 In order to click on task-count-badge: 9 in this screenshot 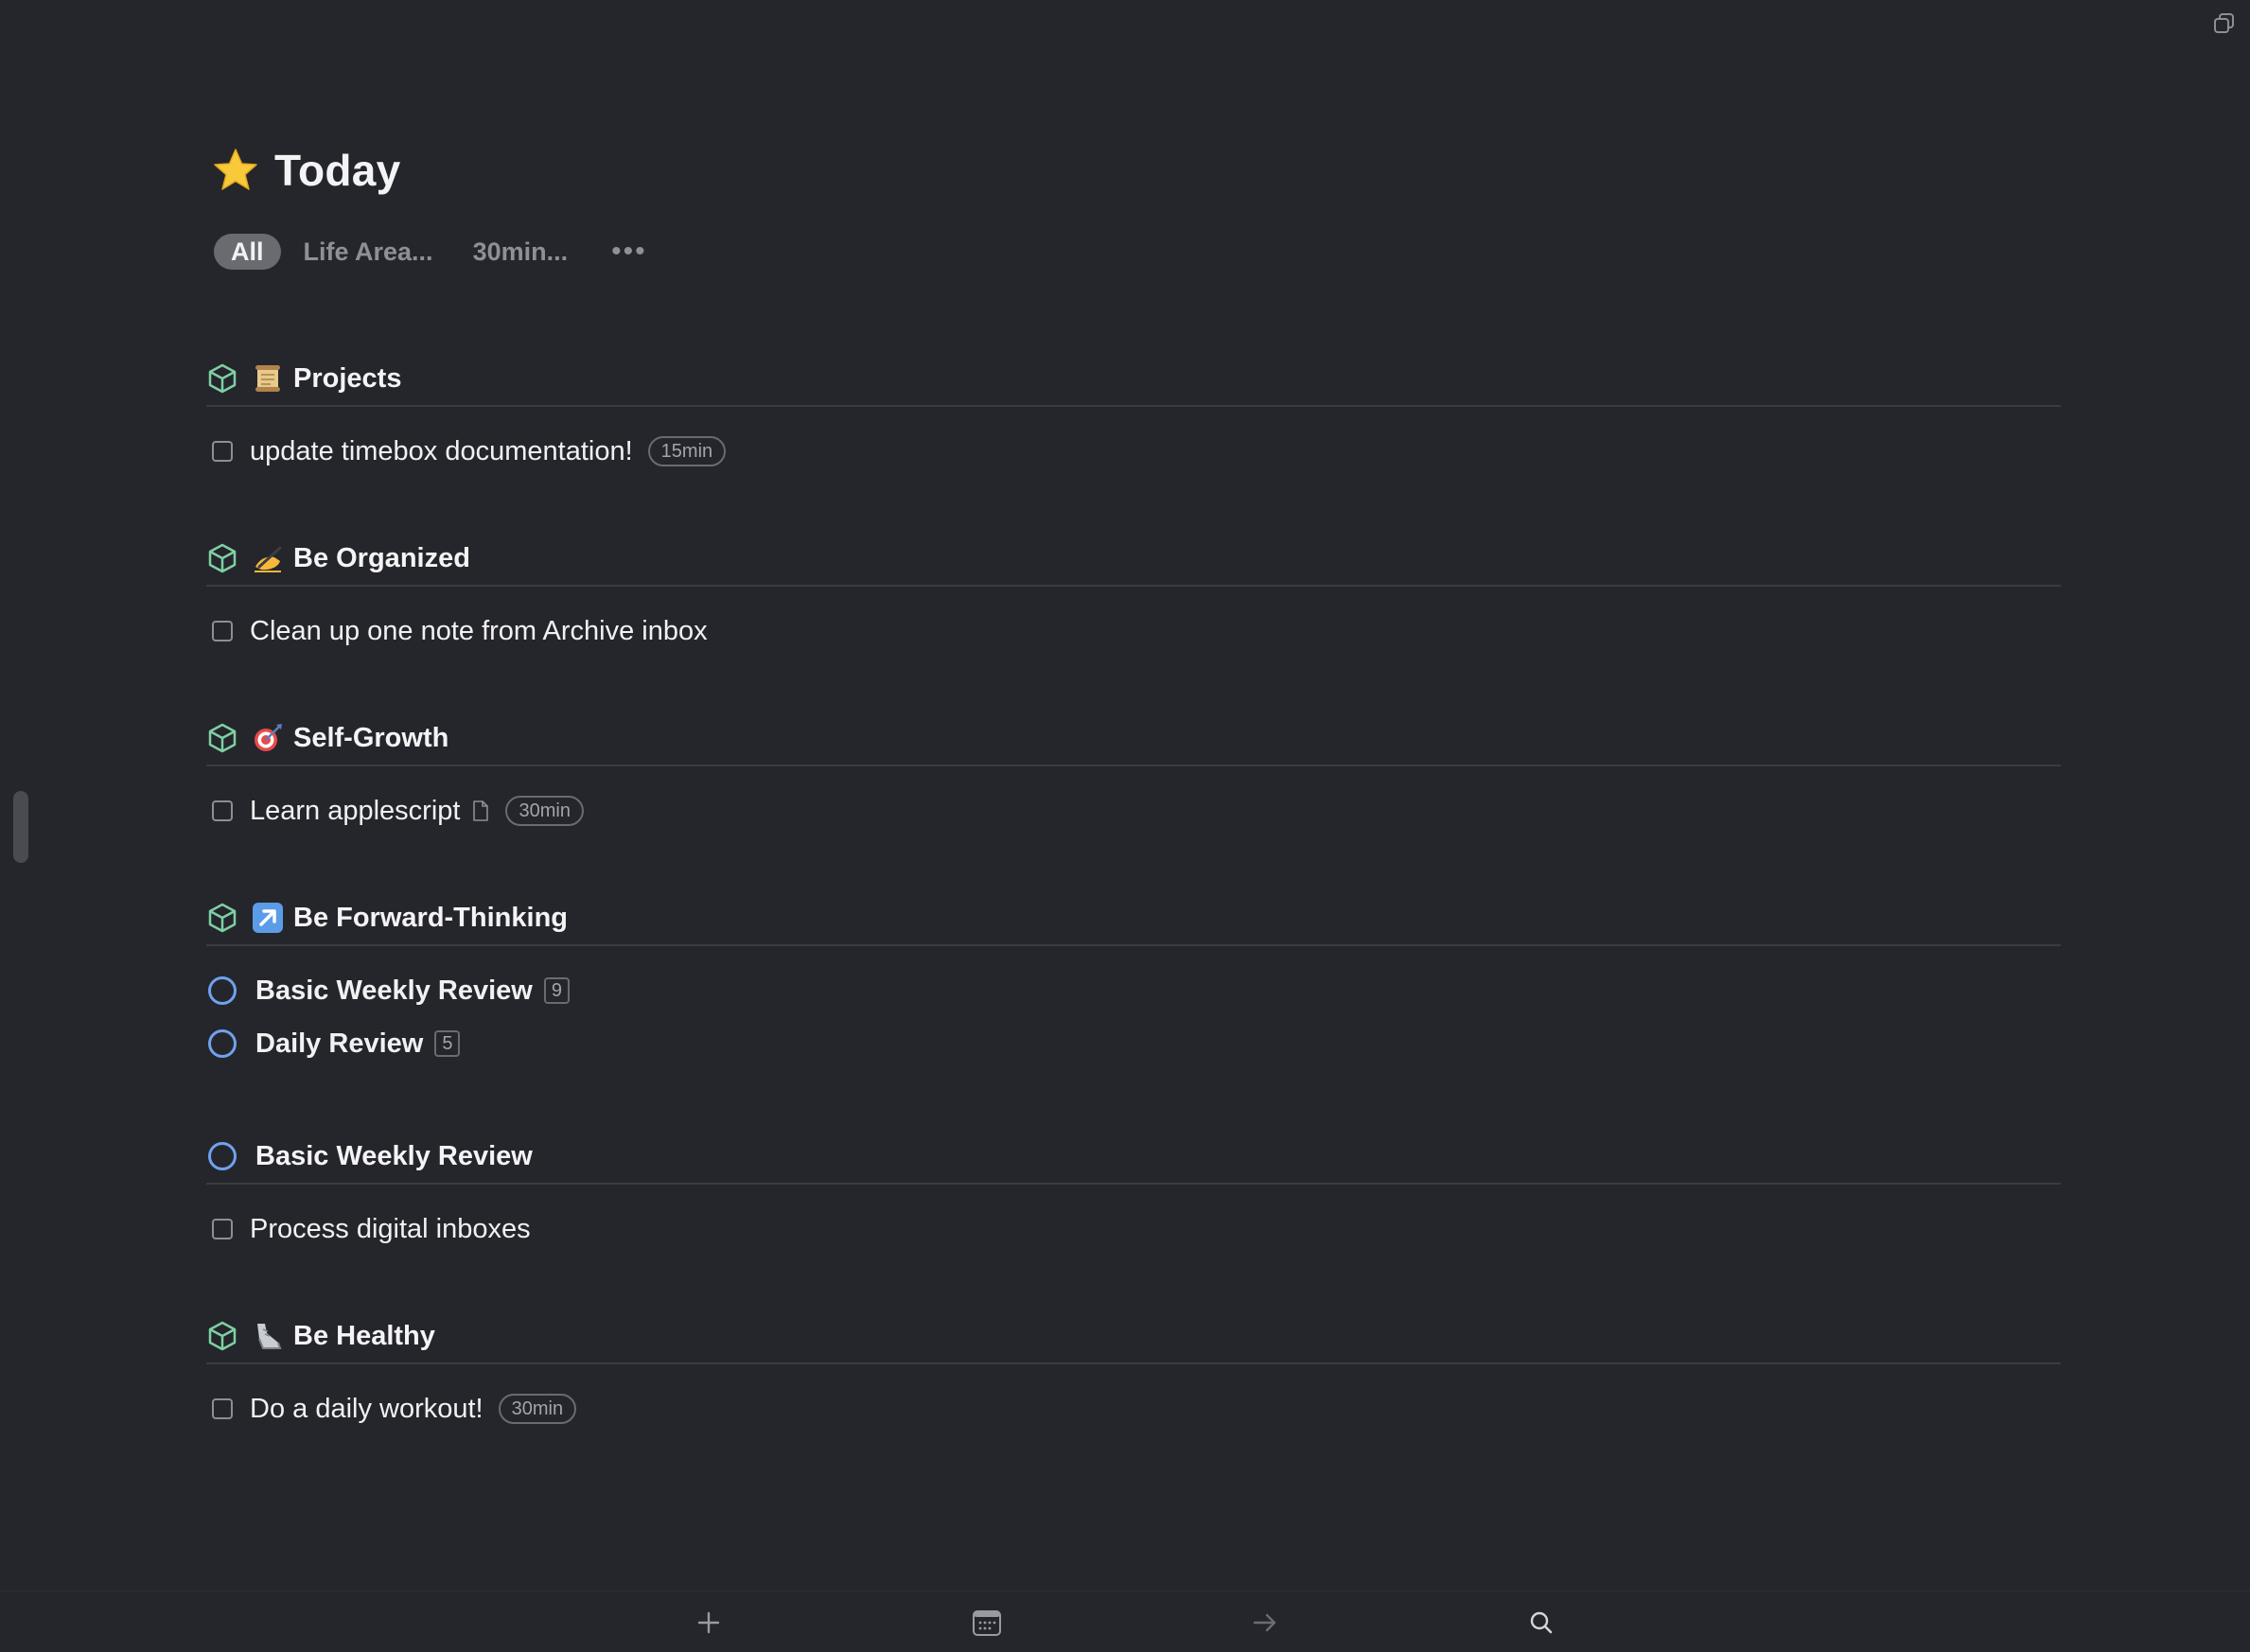, I will do `click(557, 991)`.